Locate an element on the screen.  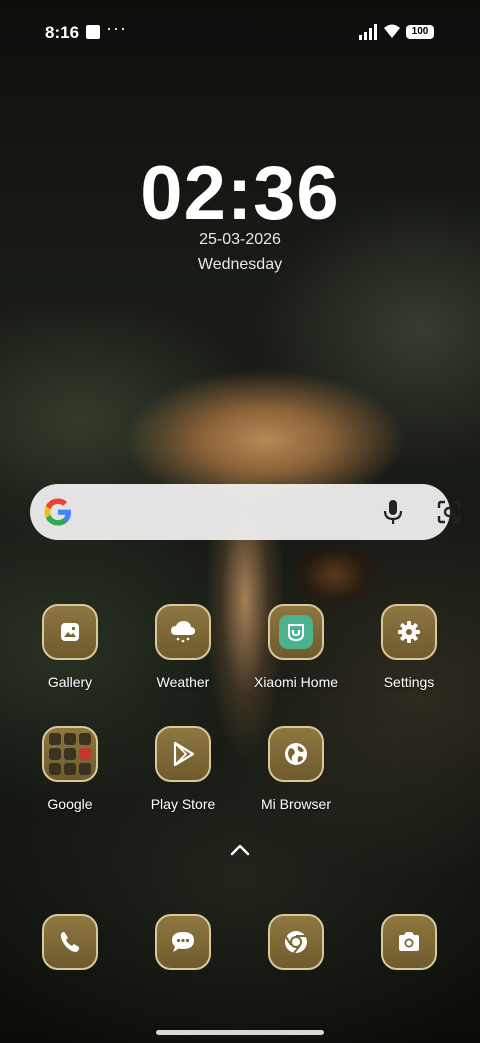
app-label: Play Store is located at coordinates (183, 804).